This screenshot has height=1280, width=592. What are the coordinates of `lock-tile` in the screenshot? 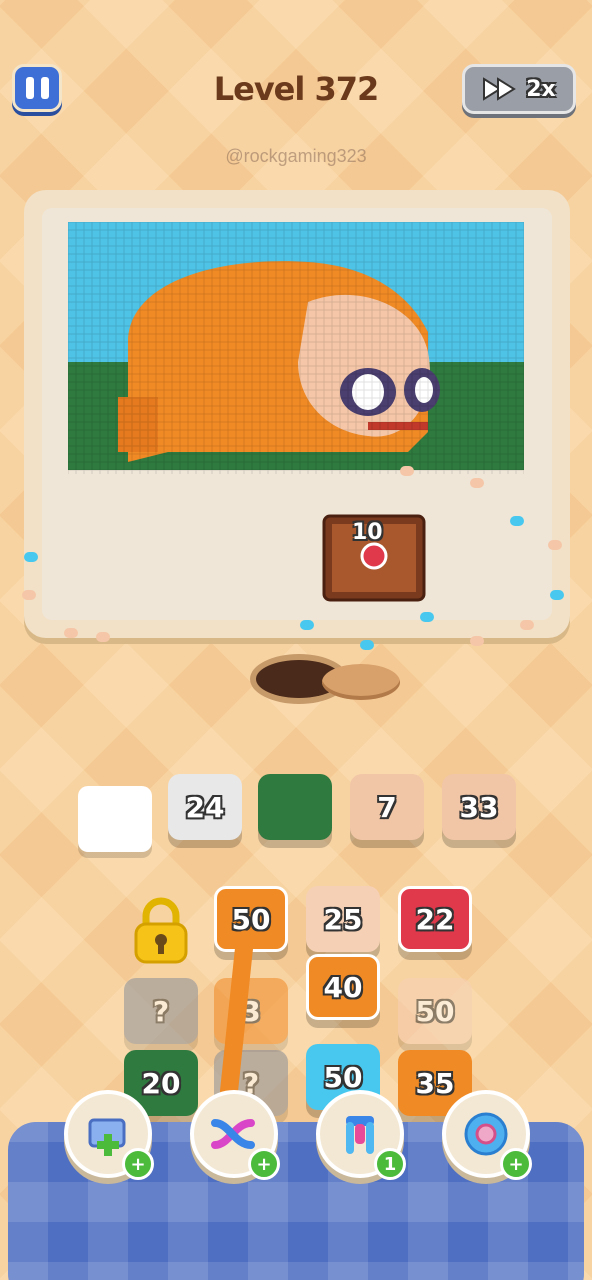 It's located at (161, 930).